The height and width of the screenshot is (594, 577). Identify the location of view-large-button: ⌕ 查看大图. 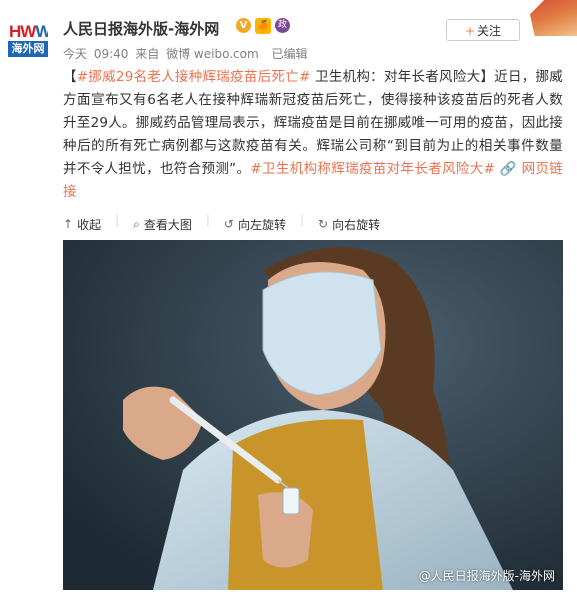
(162, 224).